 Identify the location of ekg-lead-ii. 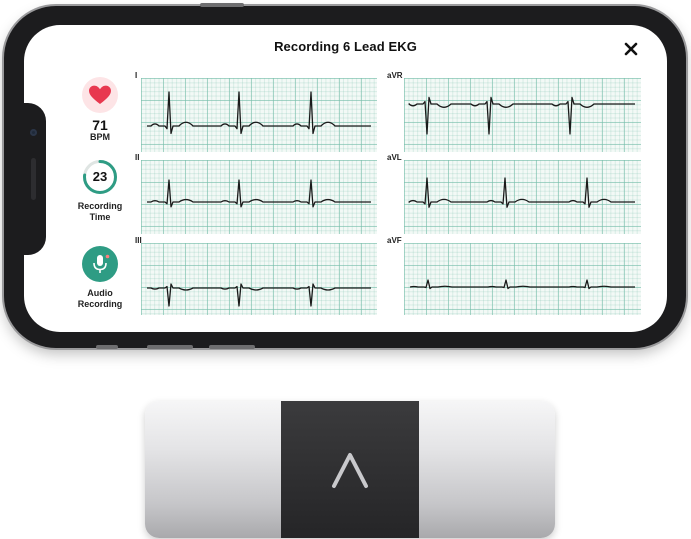
(259, 197).